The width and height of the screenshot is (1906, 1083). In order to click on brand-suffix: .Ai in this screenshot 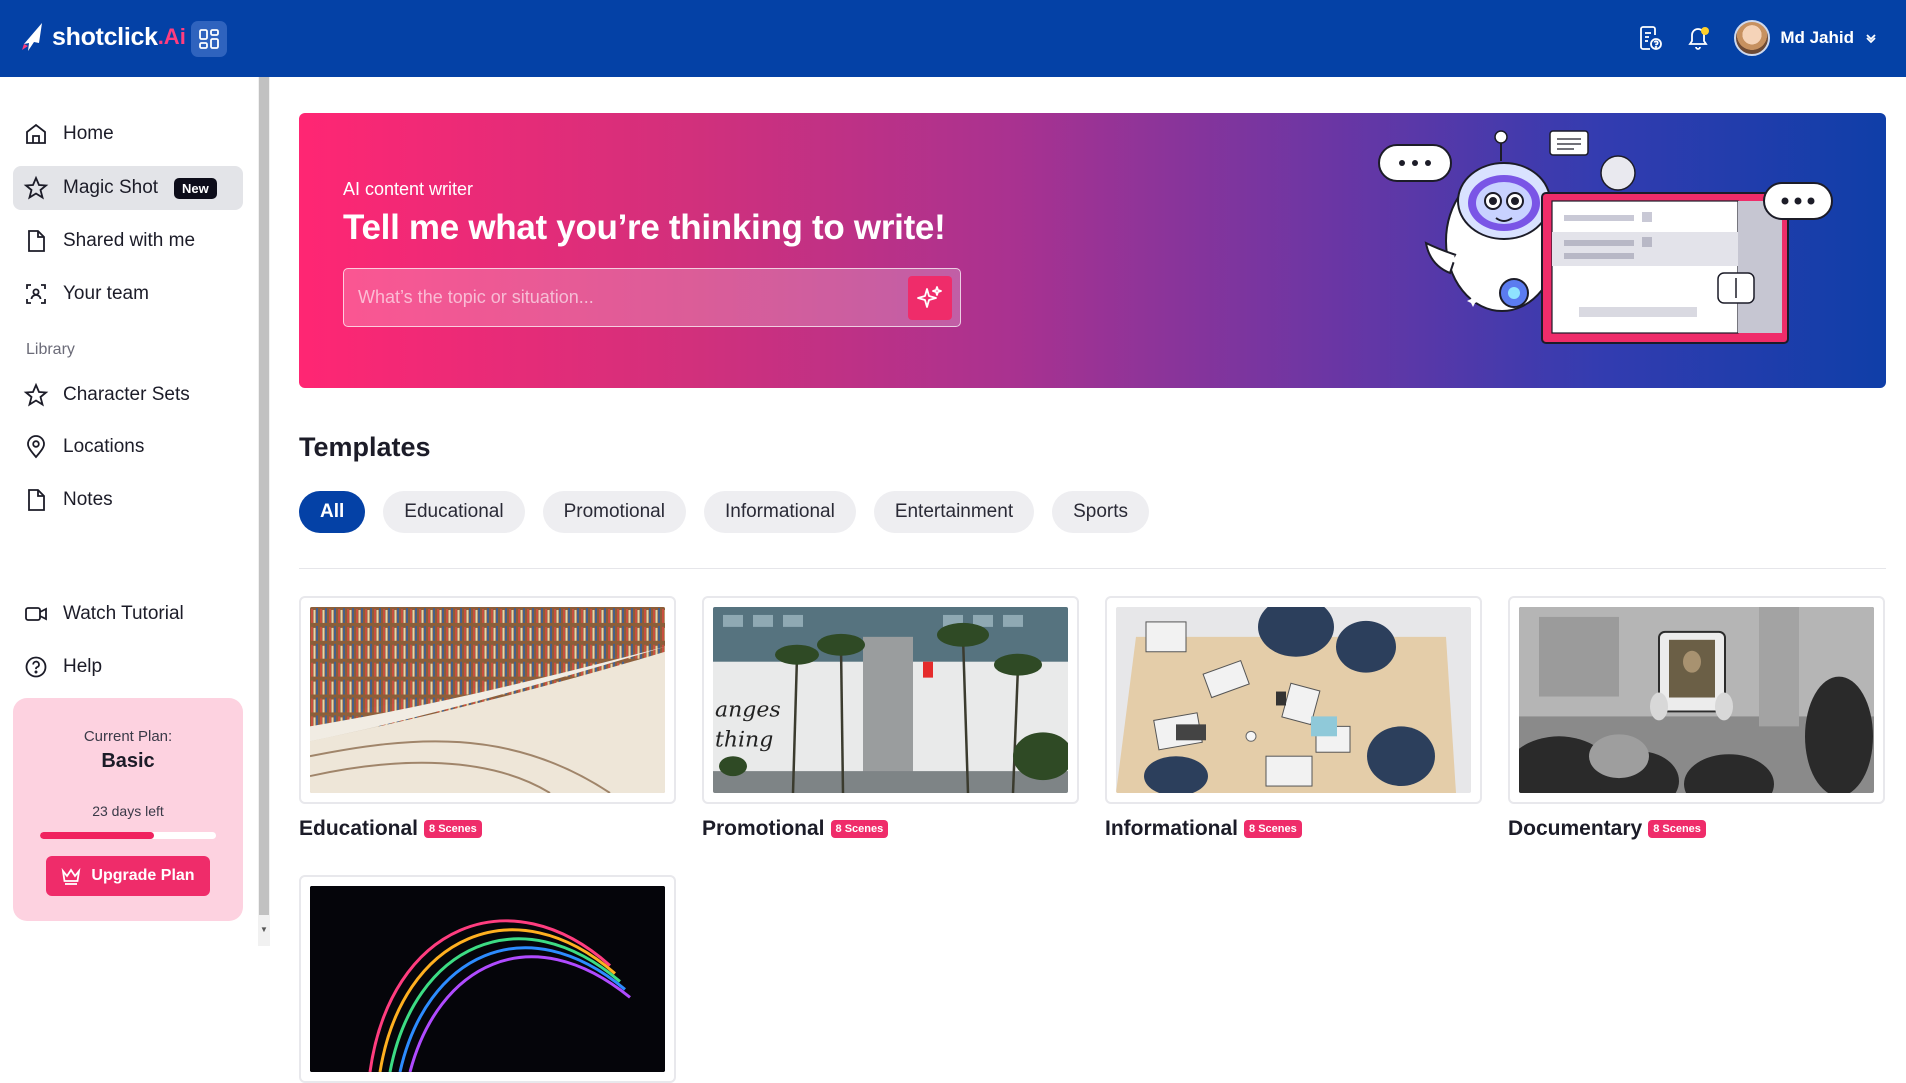, I will do `click(171, 36)`.